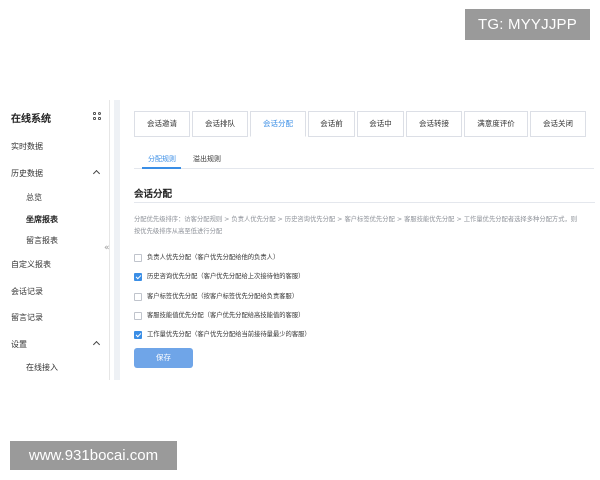  I want to click on sidebar-item-custom-report: 自定义报表, so click(31, 264).